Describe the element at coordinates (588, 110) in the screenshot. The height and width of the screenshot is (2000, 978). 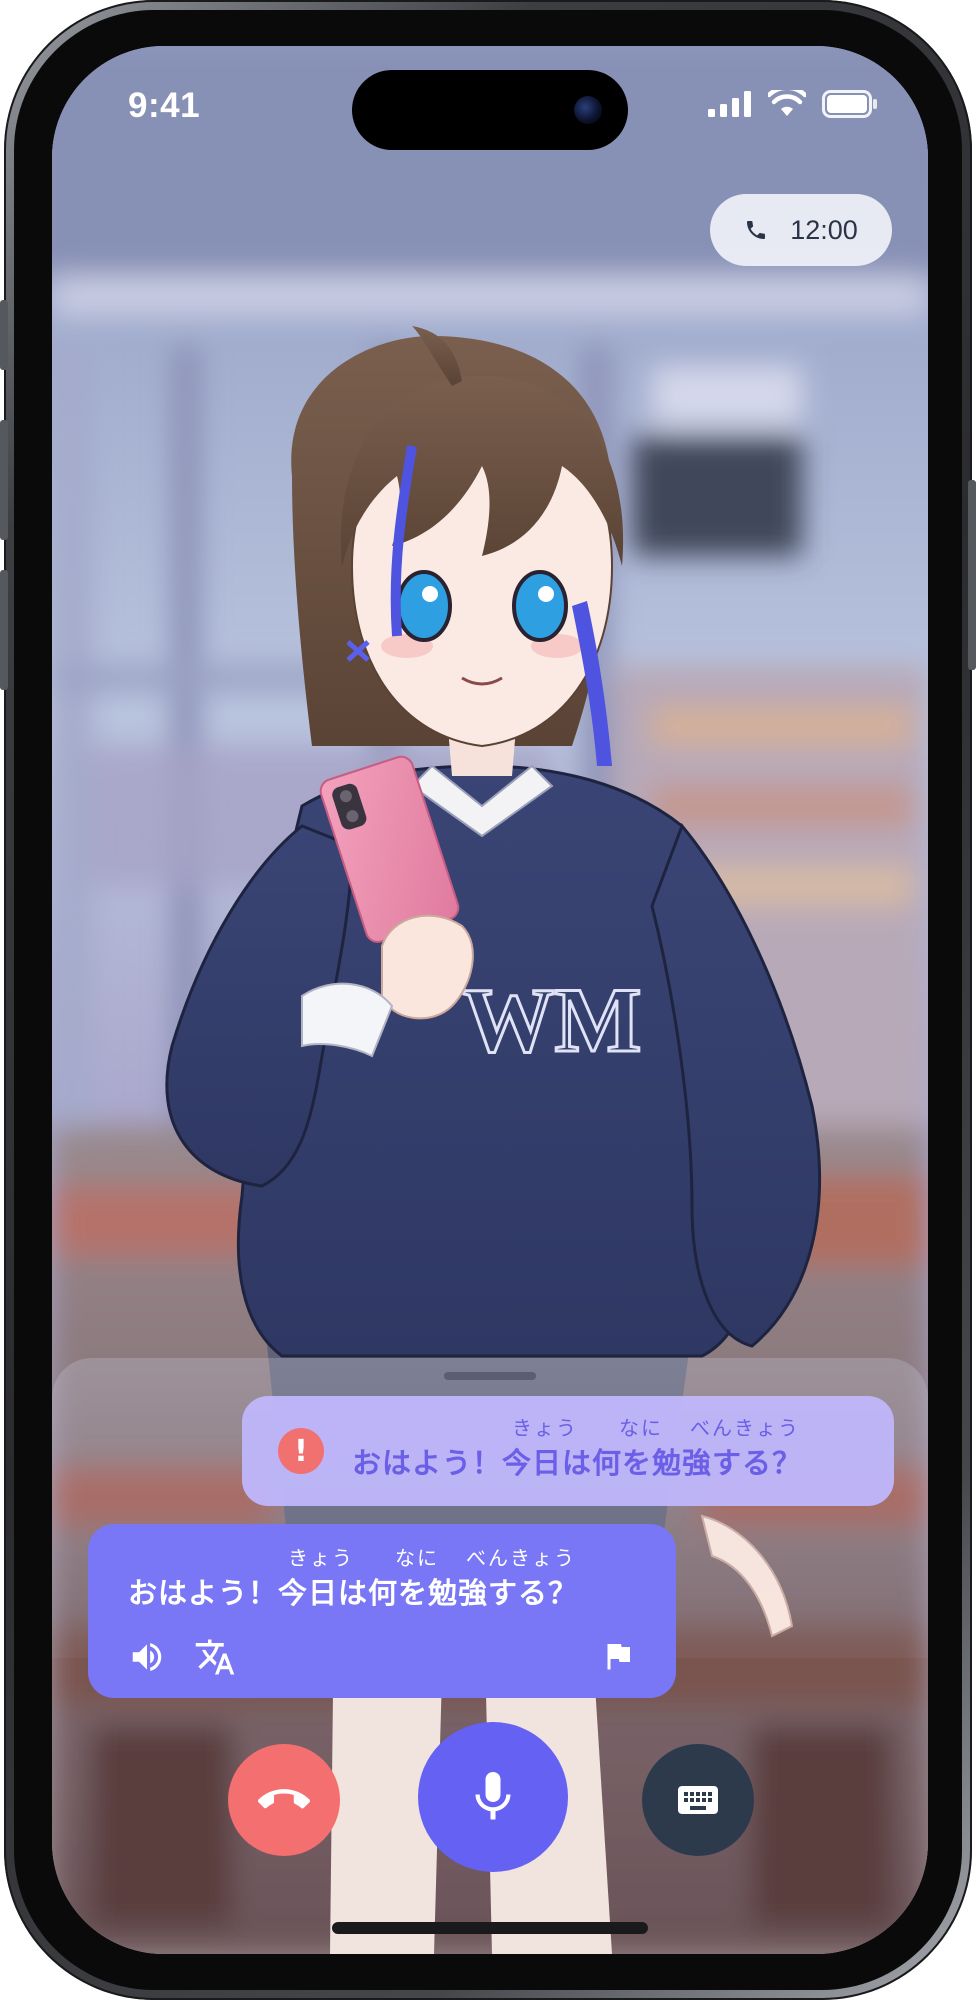
I see `front-camera-icon` at that location.